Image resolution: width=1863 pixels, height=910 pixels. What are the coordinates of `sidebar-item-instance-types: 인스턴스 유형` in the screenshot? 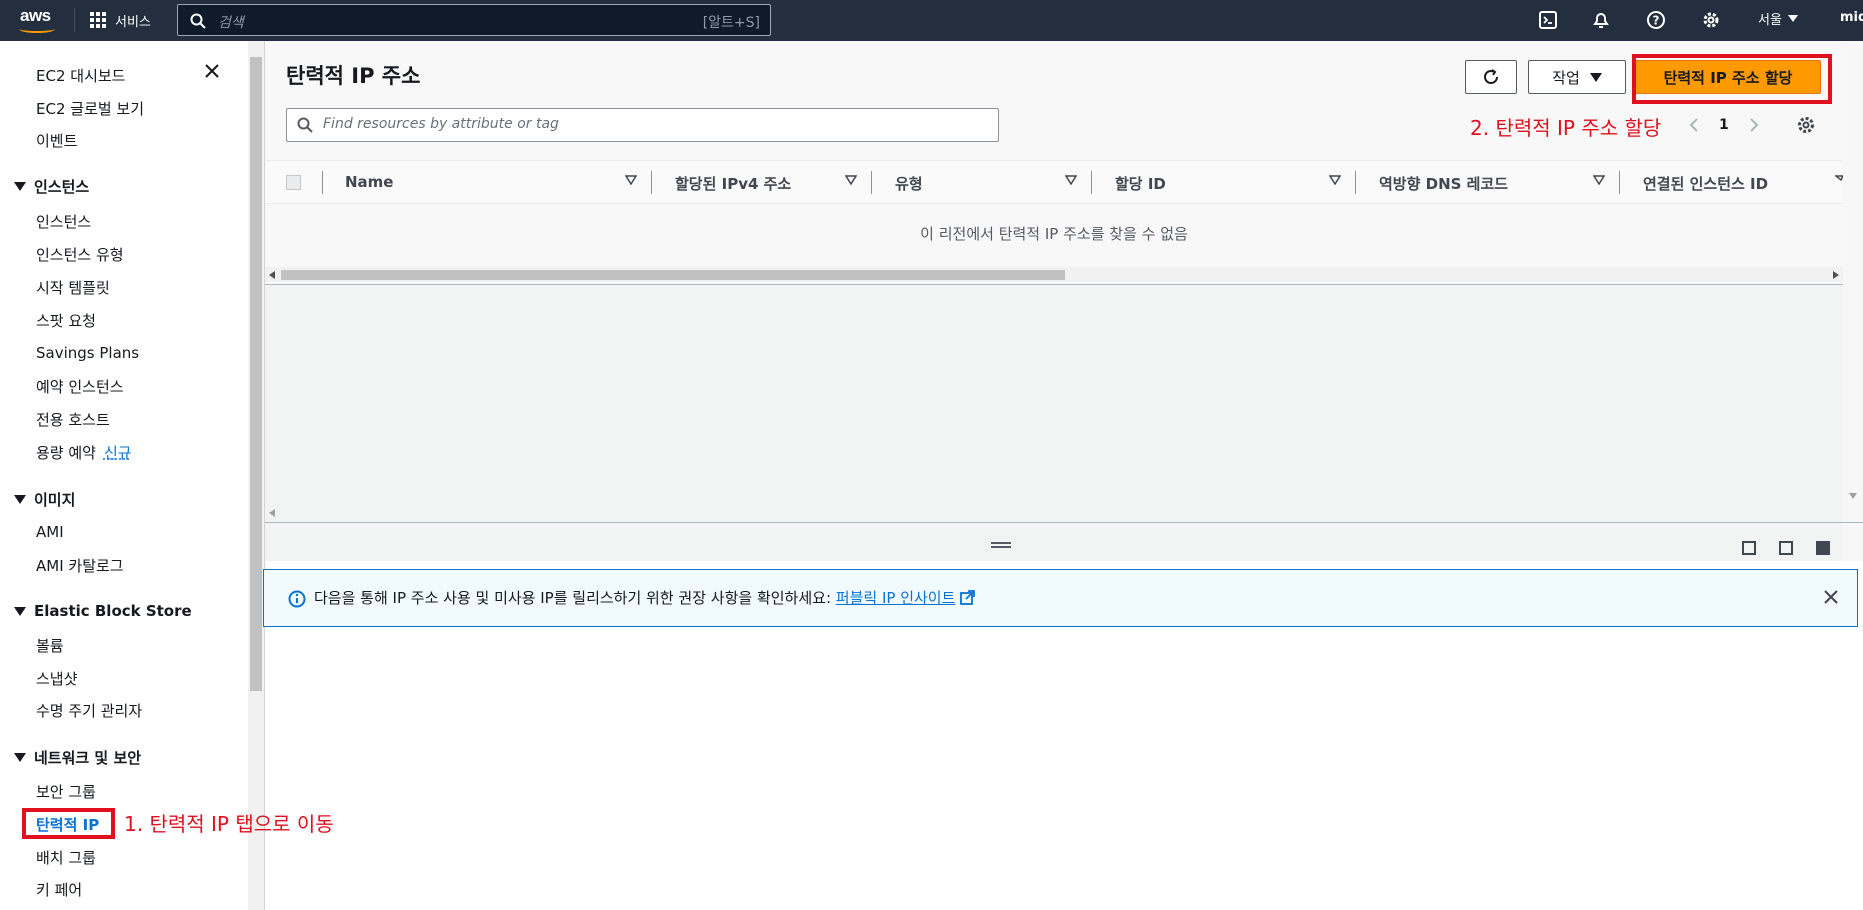 It's located at (80, 254).